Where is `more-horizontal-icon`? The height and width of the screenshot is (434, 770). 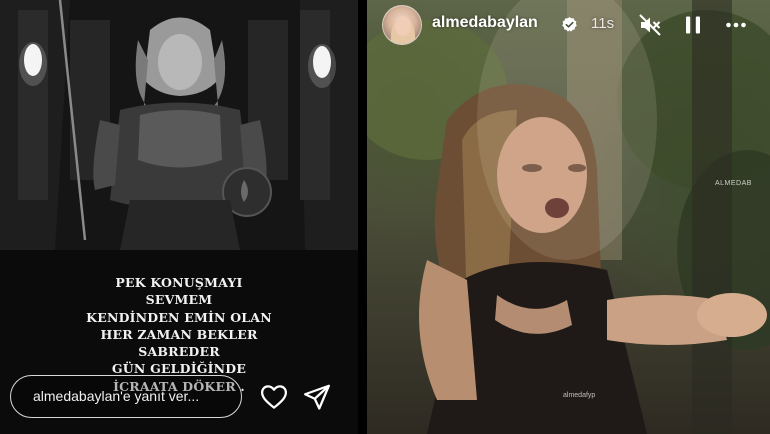 more-horizontal-icon is located at coordinates (736, 25).